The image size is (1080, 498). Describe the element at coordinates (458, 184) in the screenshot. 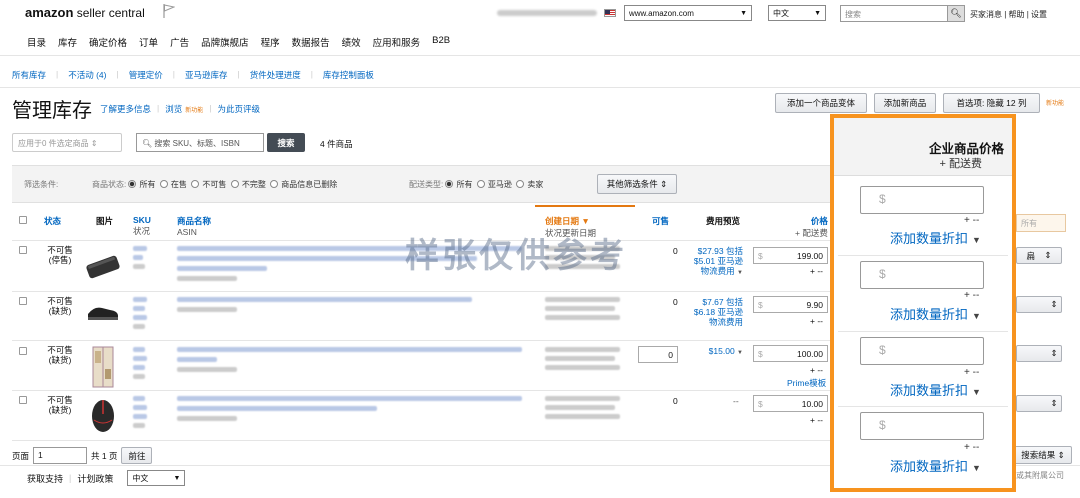

I see `radio-fulfill-all: 所有` at that location.